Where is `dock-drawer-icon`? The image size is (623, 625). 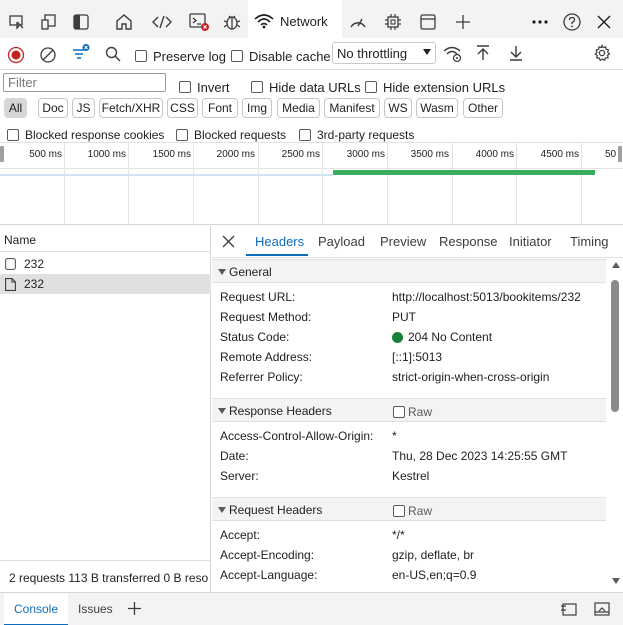
dock-drawer-icon is located at coordinates (569, 609).